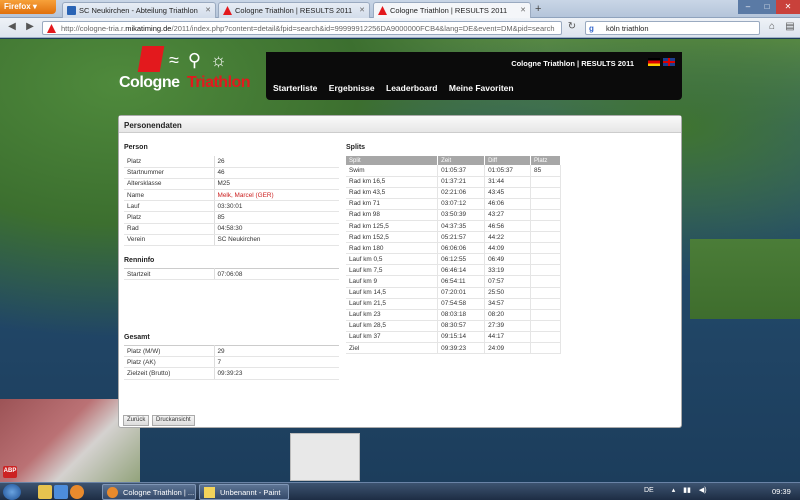 This screenshot has width=800, height=500. What do you see at coordinates (453, 248) in the screenshot?
I see `table-row: Rad km 180 06:06:06 44:09` at bounding box center [453, 248].